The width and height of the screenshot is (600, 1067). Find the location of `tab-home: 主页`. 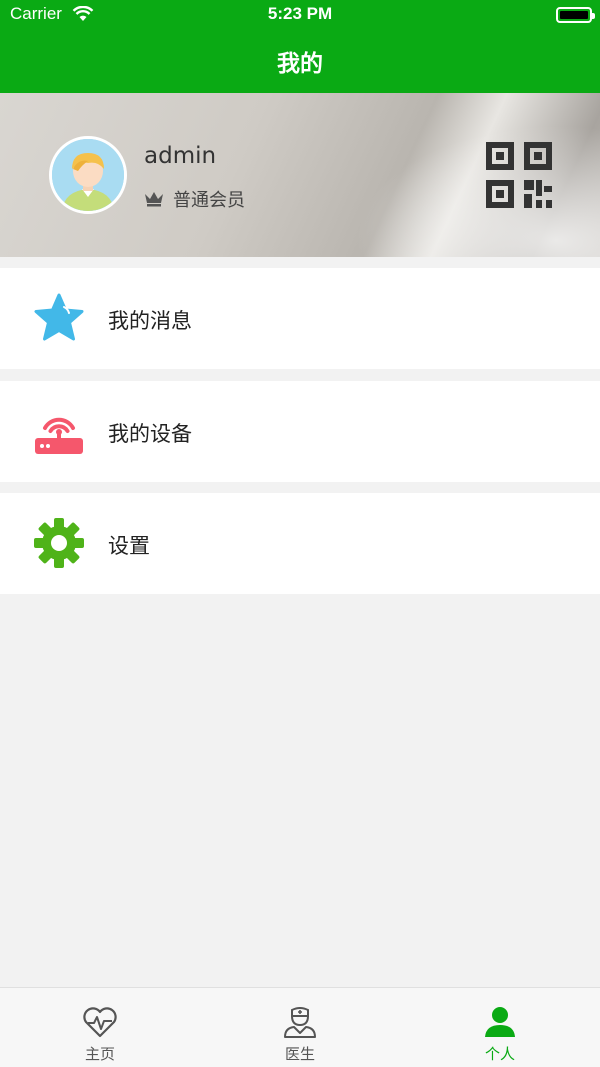

tab-home: 主页 is located at coordinates (100, 1027).